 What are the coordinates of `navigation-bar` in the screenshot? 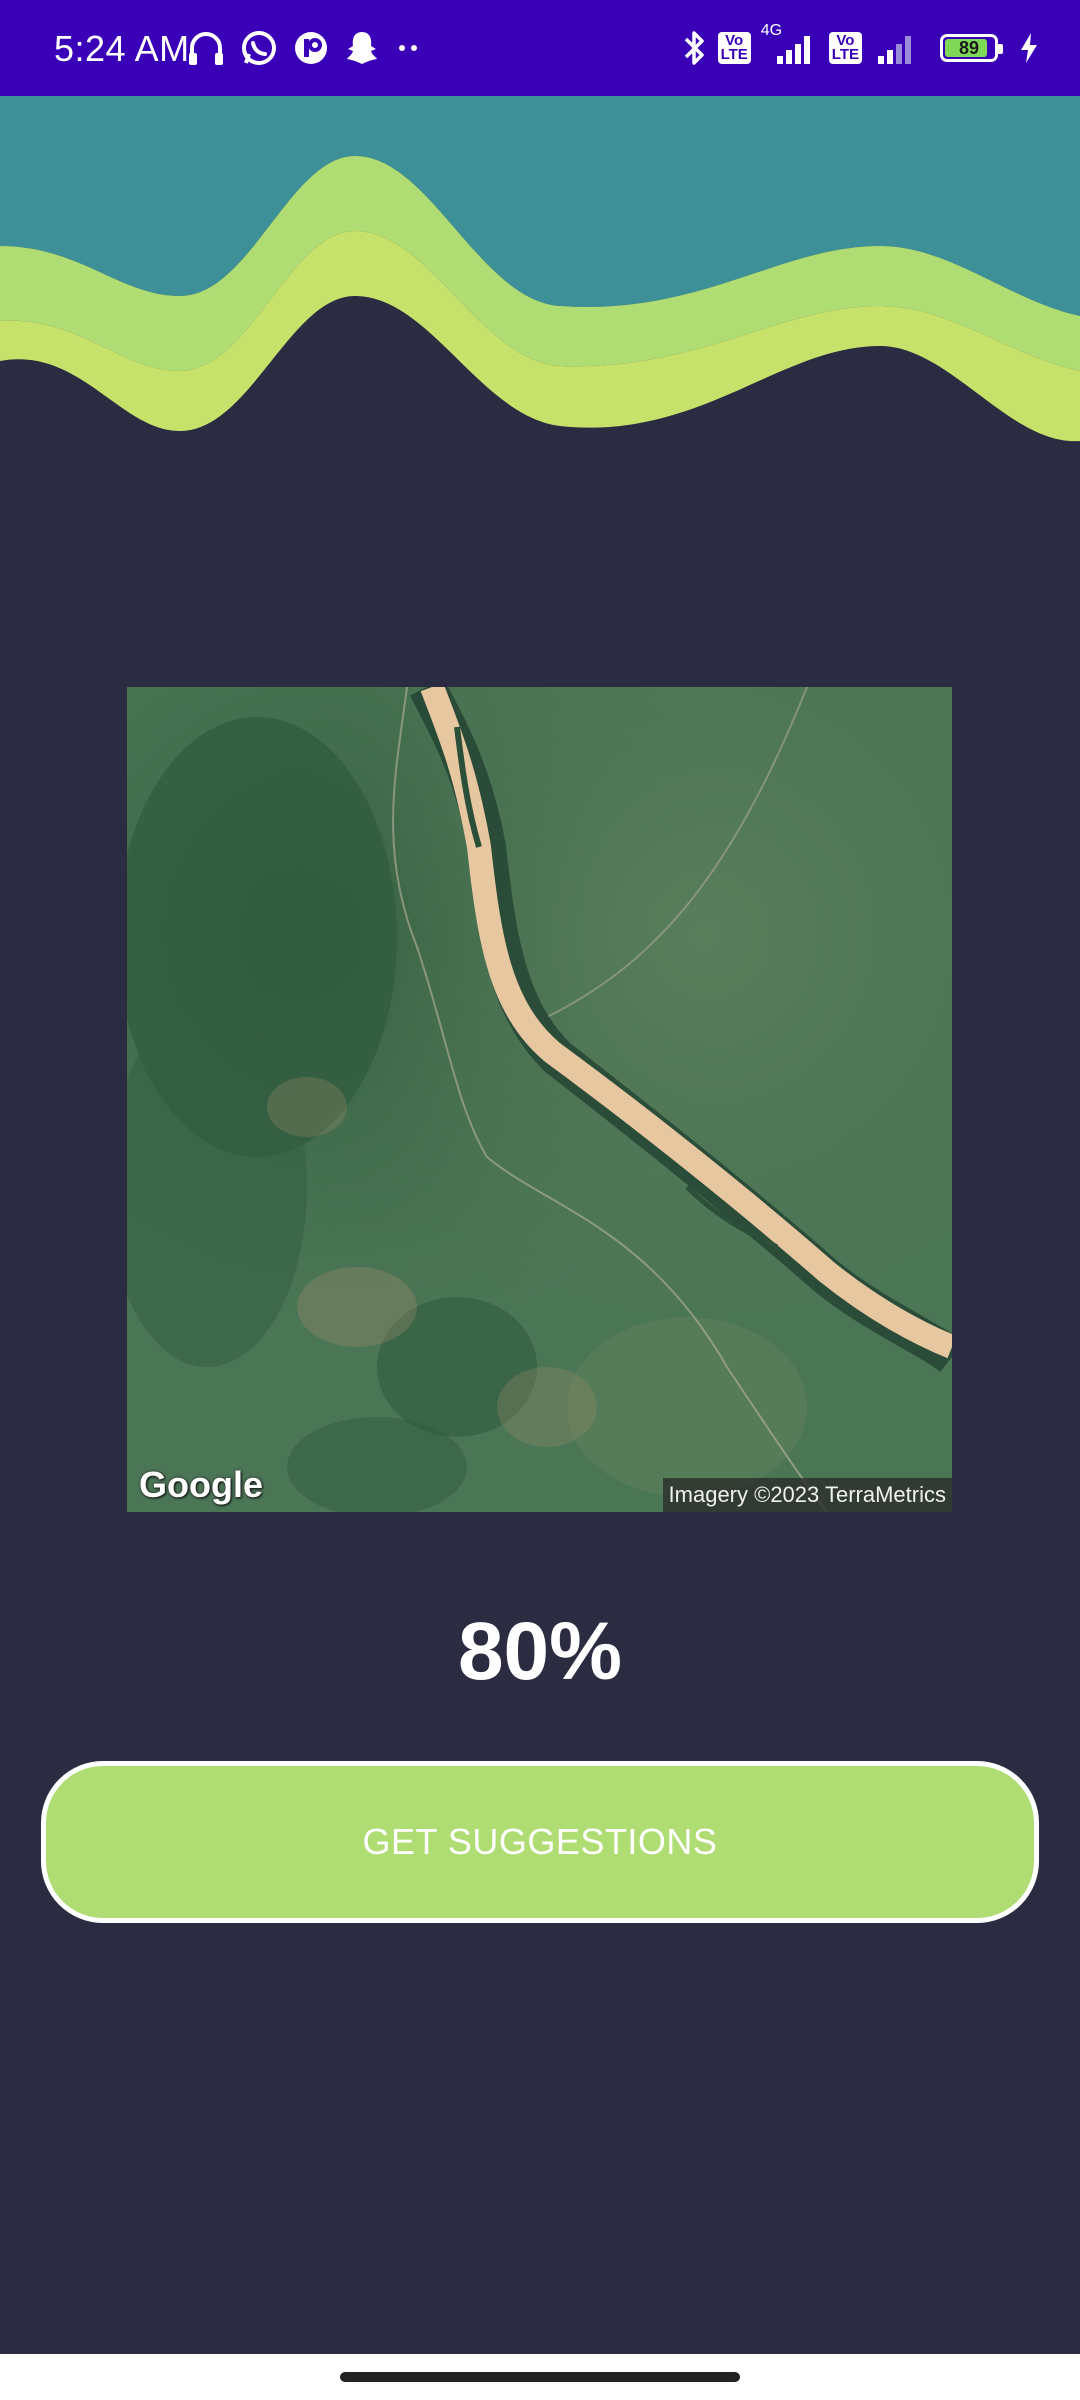 It's located at (540, 2377).